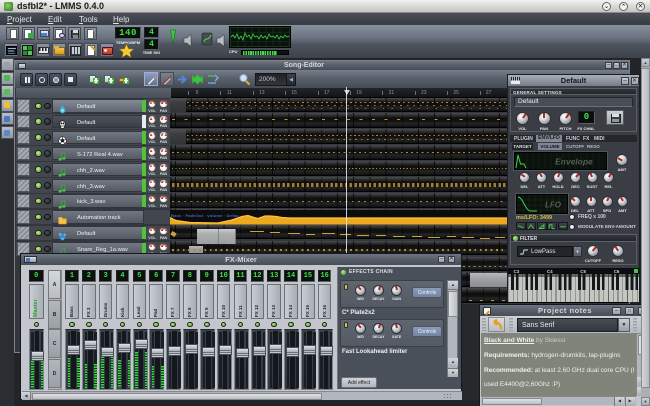 Image resolution: width=650 pixels, height=406 pixels. Describe the element at coordinates (574, 161) in the screenshot. I see `svg-text: Envelope` at that location.